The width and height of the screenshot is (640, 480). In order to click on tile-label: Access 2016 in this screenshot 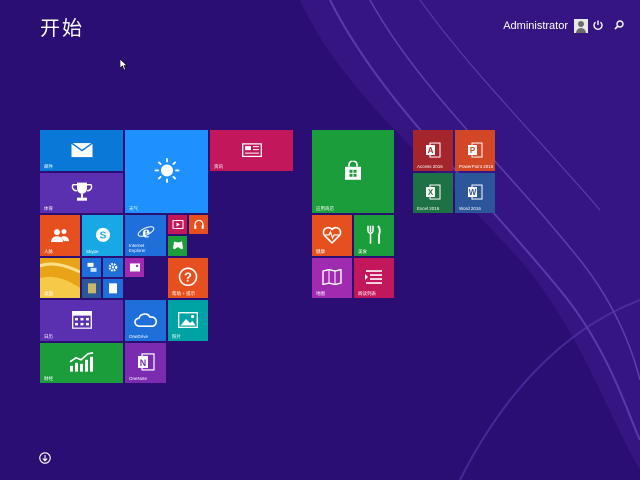, I will do `click(430, 166)`.